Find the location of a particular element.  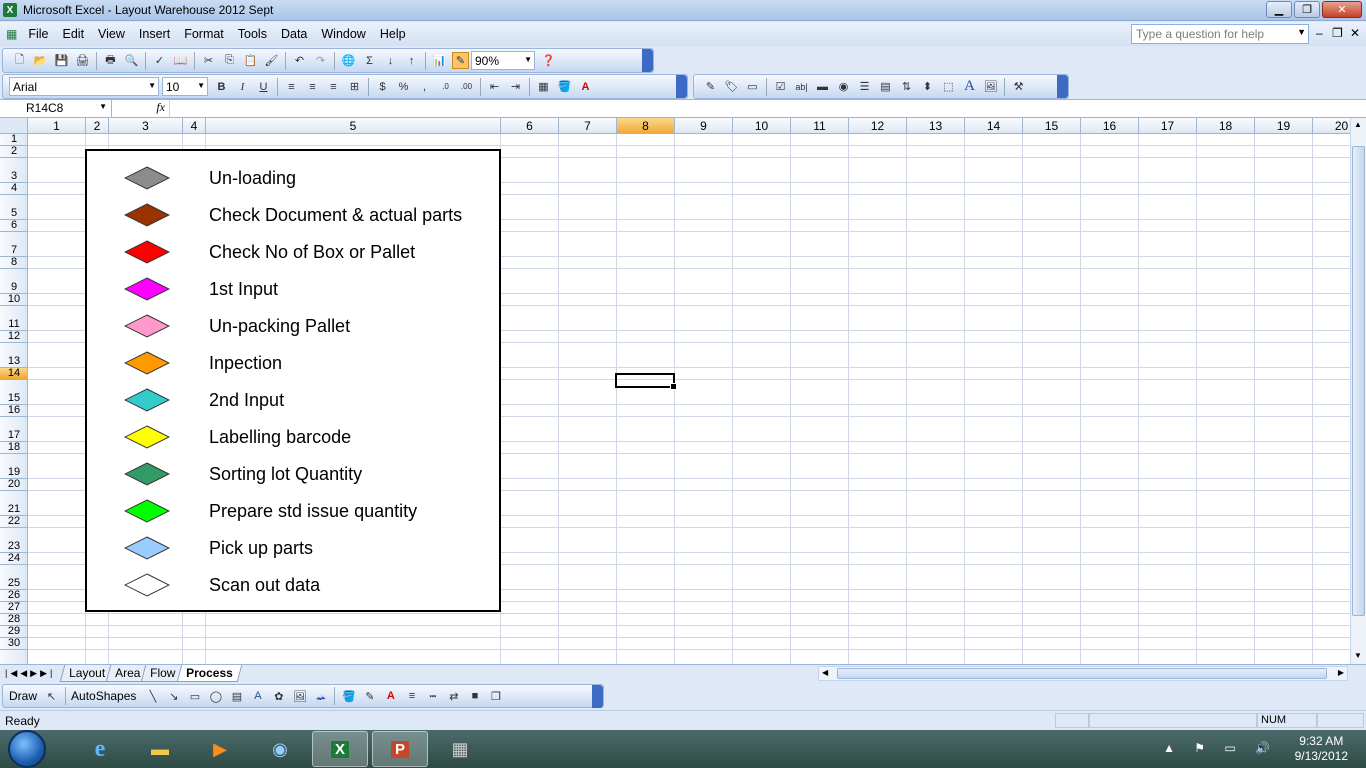

column-header: 11 is located at coordinates (820, 125).